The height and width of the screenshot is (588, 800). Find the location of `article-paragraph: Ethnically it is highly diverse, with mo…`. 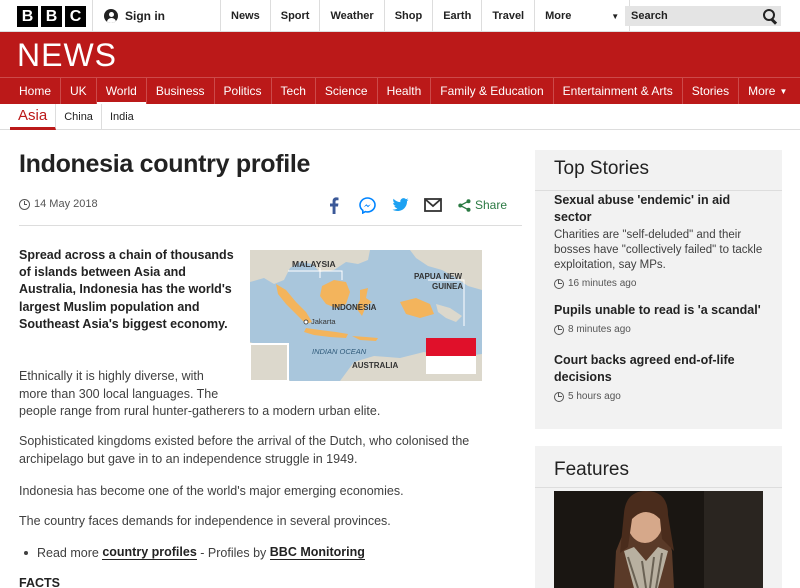

article-paragraph: Ethnically it is highly diverse, with mo… is located at coordinates (119, 385).